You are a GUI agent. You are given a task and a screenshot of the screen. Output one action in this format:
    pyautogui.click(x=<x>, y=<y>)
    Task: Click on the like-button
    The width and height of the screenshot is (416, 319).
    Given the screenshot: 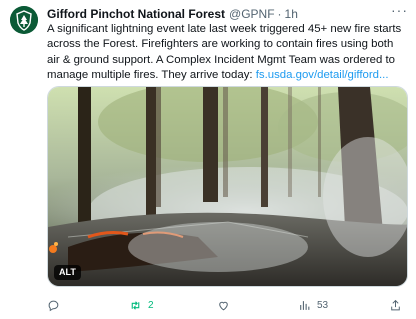 What is the action you would take?
    pyautogui.click(x=226, y=305)
    